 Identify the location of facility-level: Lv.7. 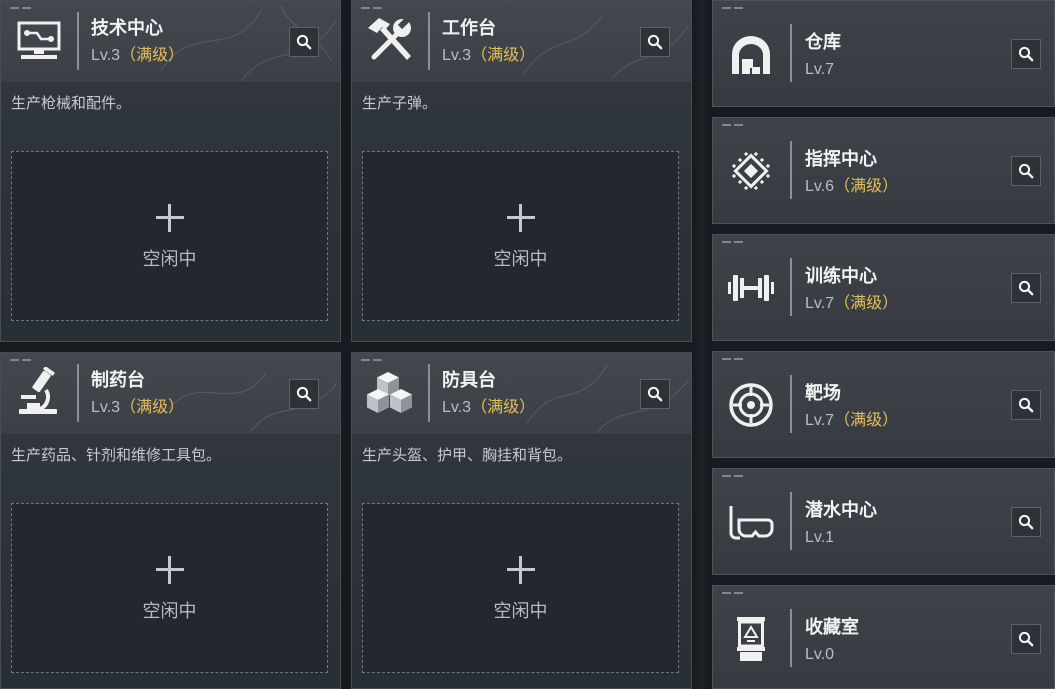
(819, 70).